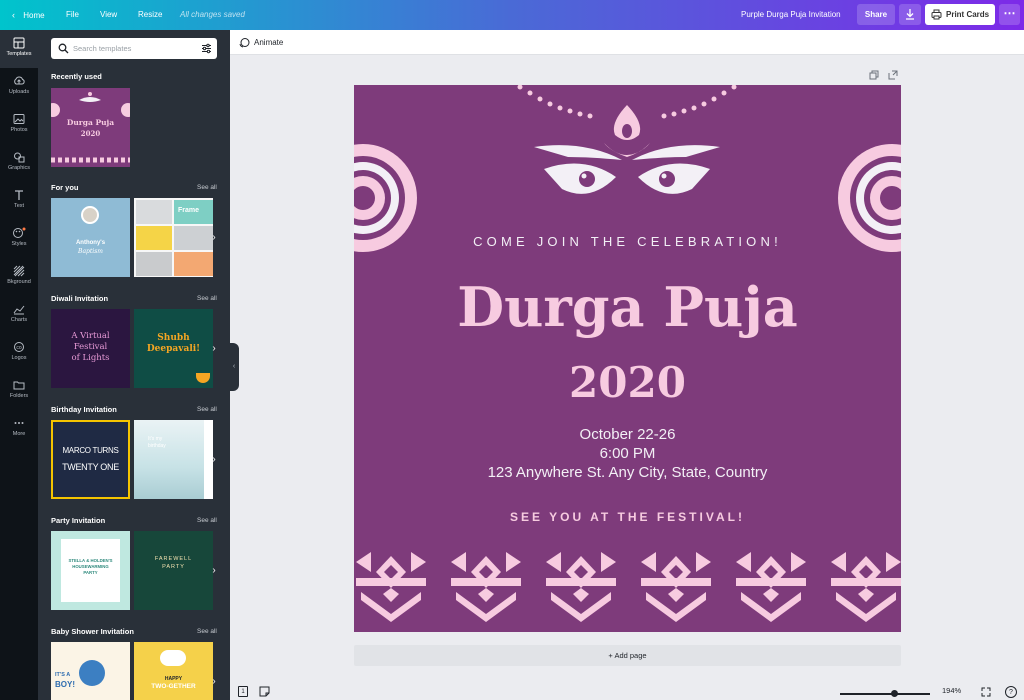 The height and width of the screenshot is (700, 1024). What do you see at coordinates (19, 429) in the screenshot?
I see `rail-more: More` at bounding box center [19, 429].